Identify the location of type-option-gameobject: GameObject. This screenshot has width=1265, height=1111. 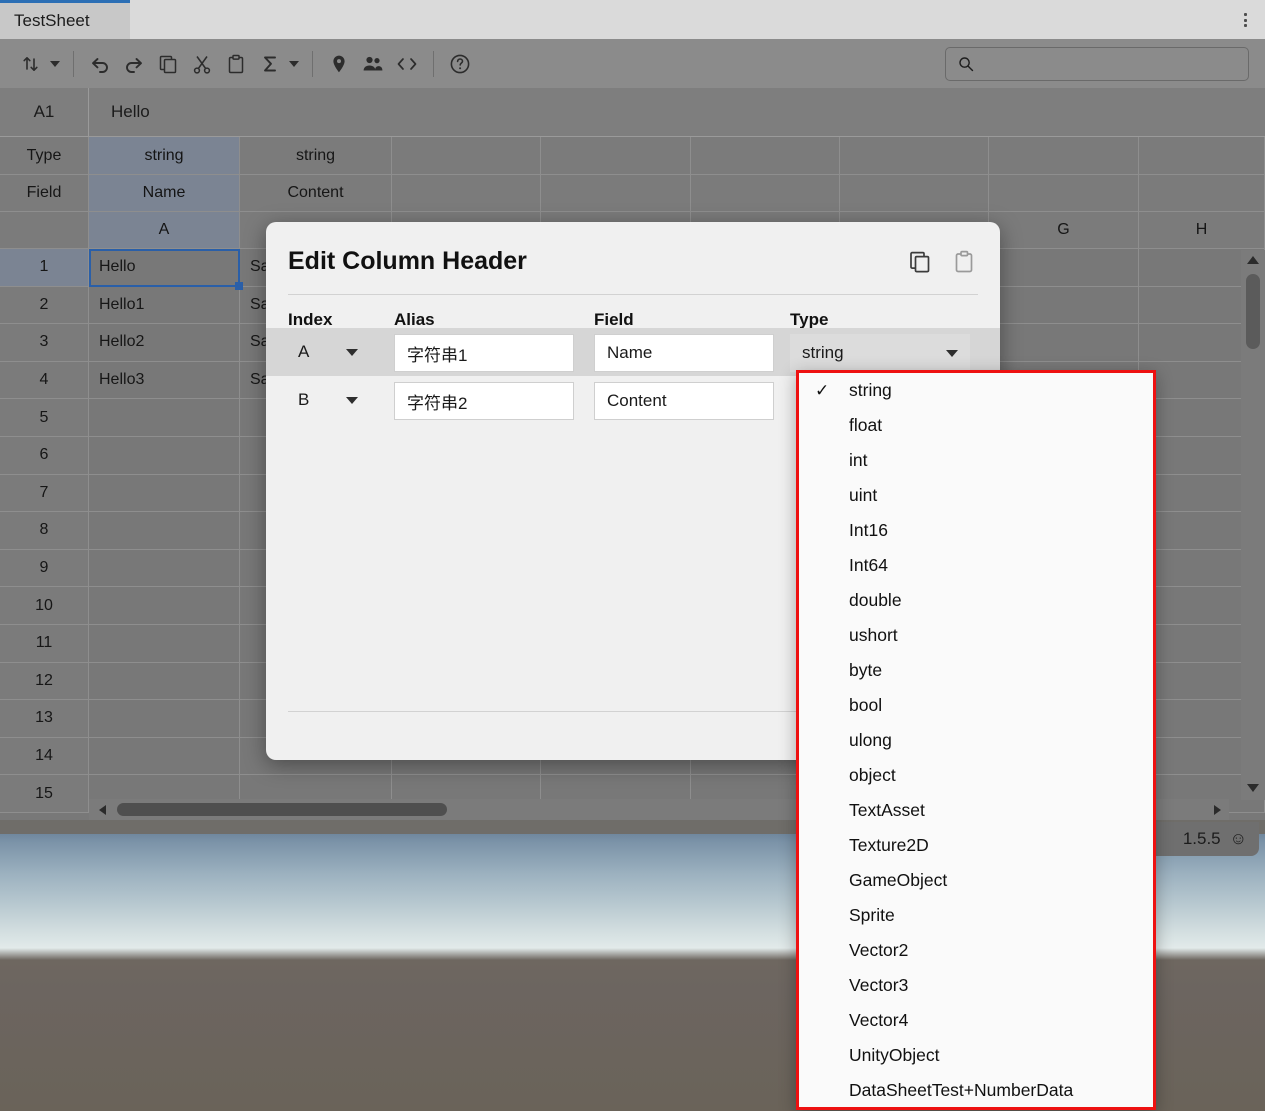
(976, 880).